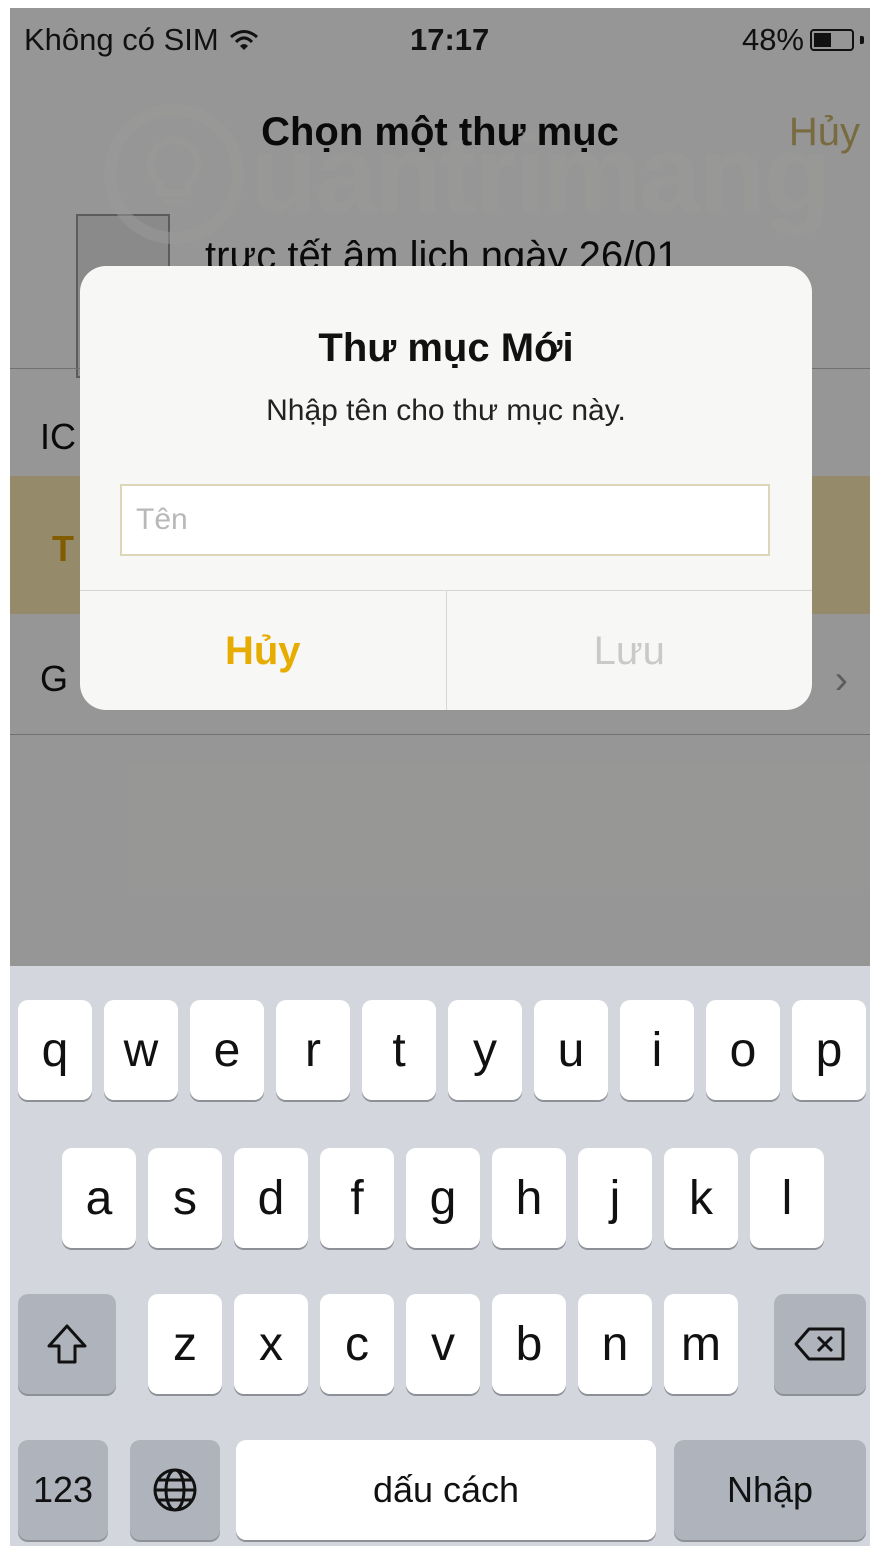 This screenshot has height=1546, width=870. Describe the element at coordinates (832, 40) in the screenshot. I see `battery-icon` at that location.